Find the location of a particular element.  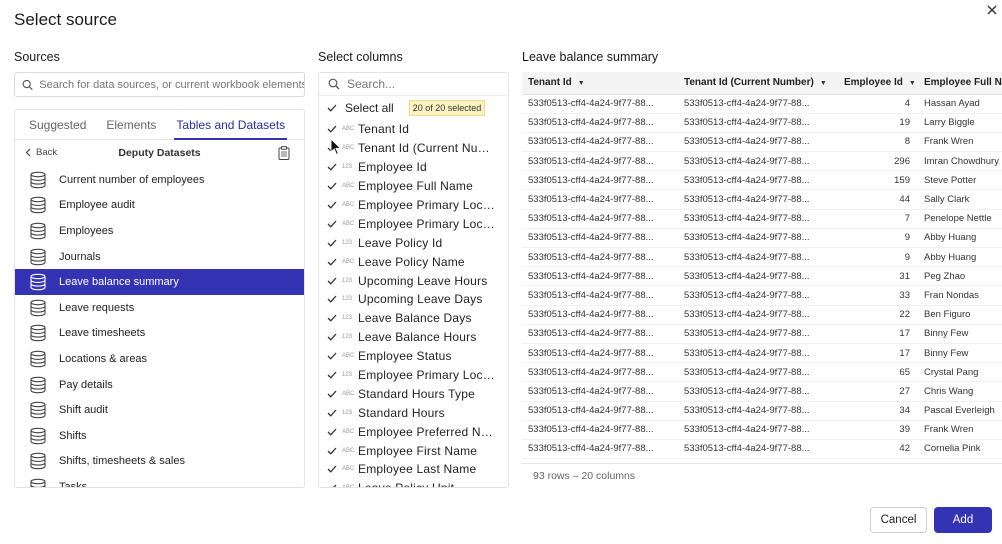

dataset-item-label: Shift audit is located at coordinates (83, 410).